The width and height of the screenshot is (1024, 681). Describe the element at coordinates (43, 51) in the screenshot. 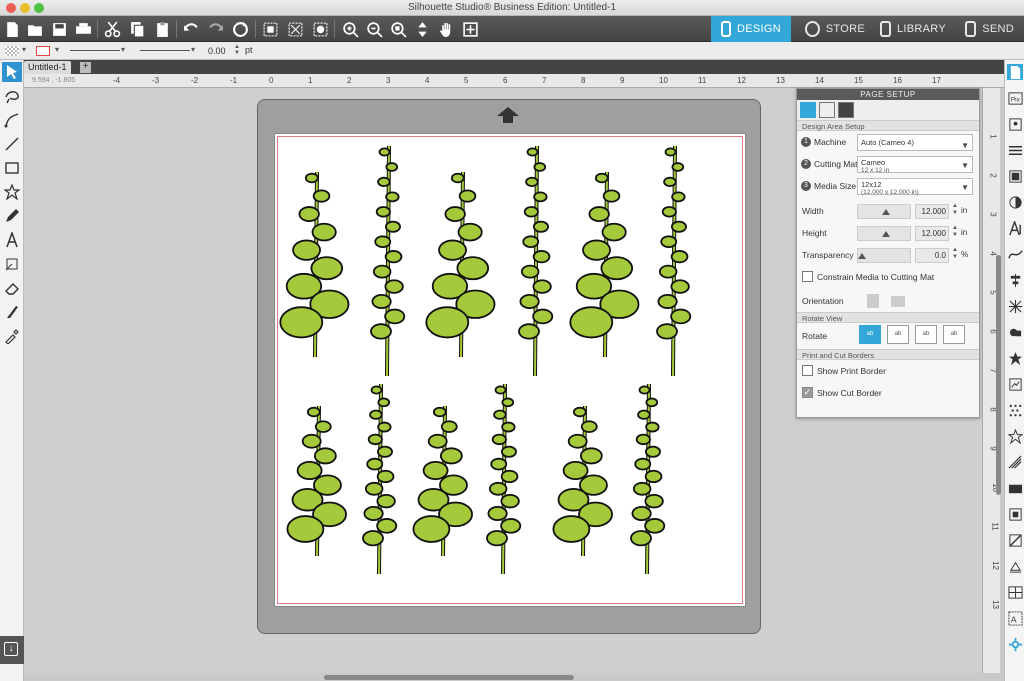

I see `line-color-swatch` at that location.